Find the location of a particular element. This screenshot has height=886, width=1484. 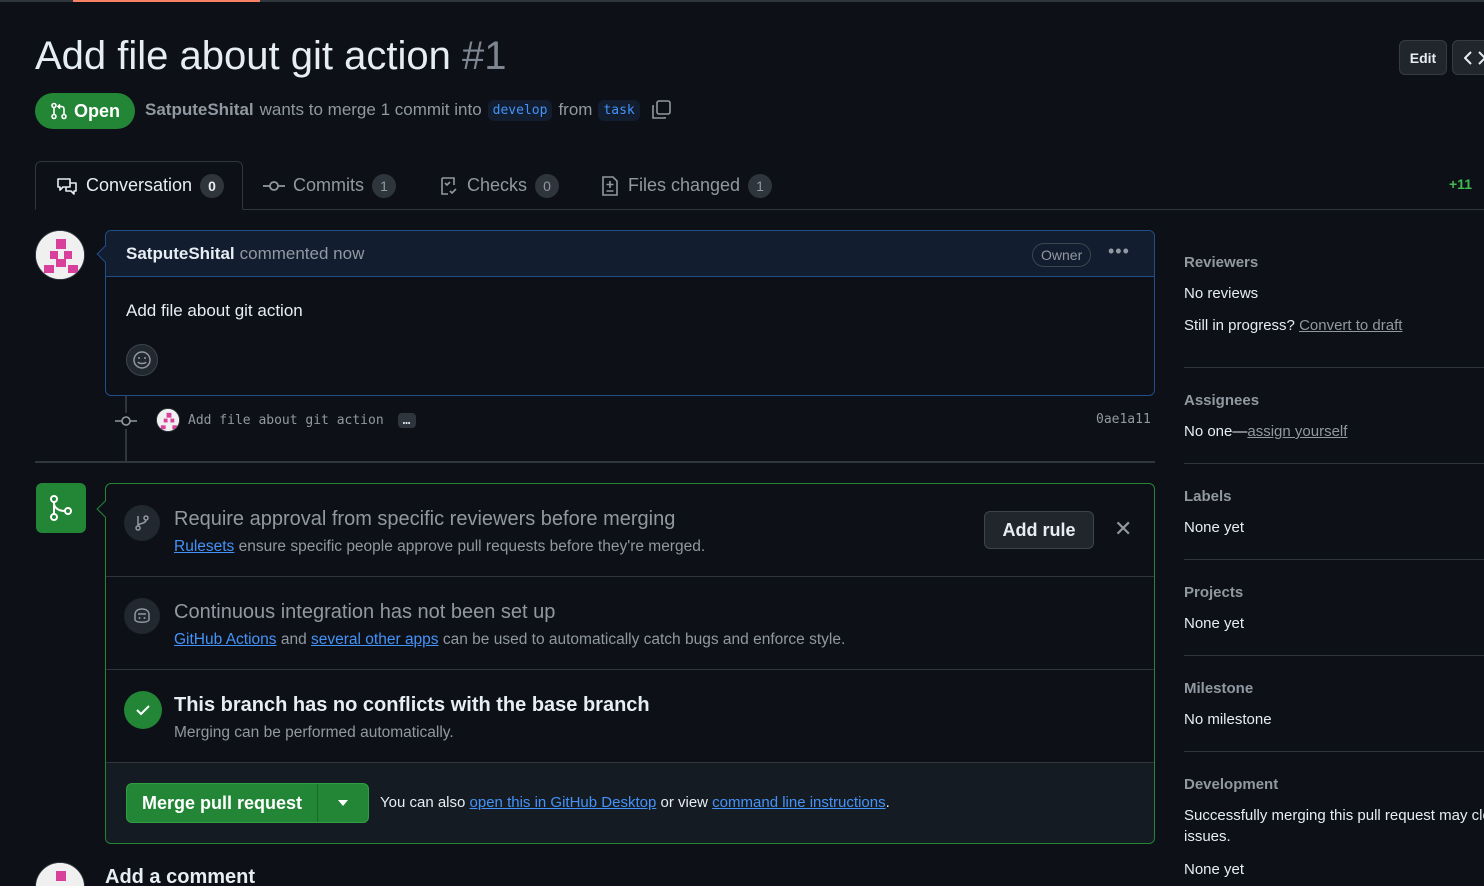

tab-counter: 1 is located at coordinates (760, 185).